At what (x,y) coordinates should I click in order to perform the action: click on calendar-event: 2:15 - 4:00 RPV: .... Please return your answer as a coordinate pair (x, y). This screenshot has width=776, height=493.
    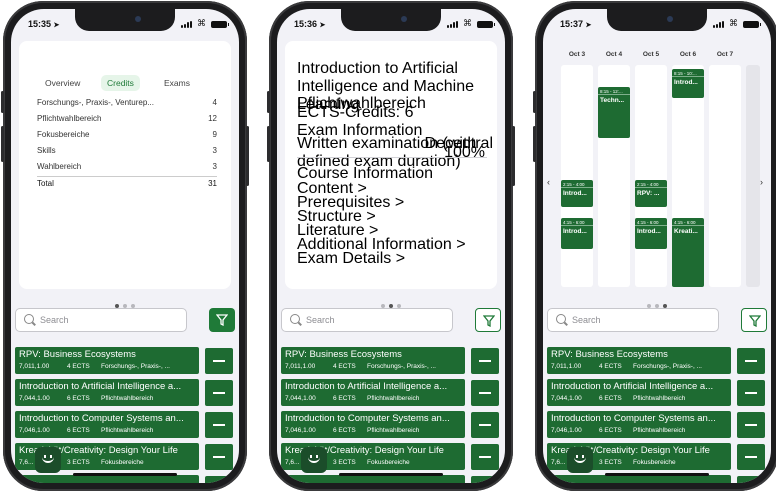
    Looking at the image, I should click on (651, 193).